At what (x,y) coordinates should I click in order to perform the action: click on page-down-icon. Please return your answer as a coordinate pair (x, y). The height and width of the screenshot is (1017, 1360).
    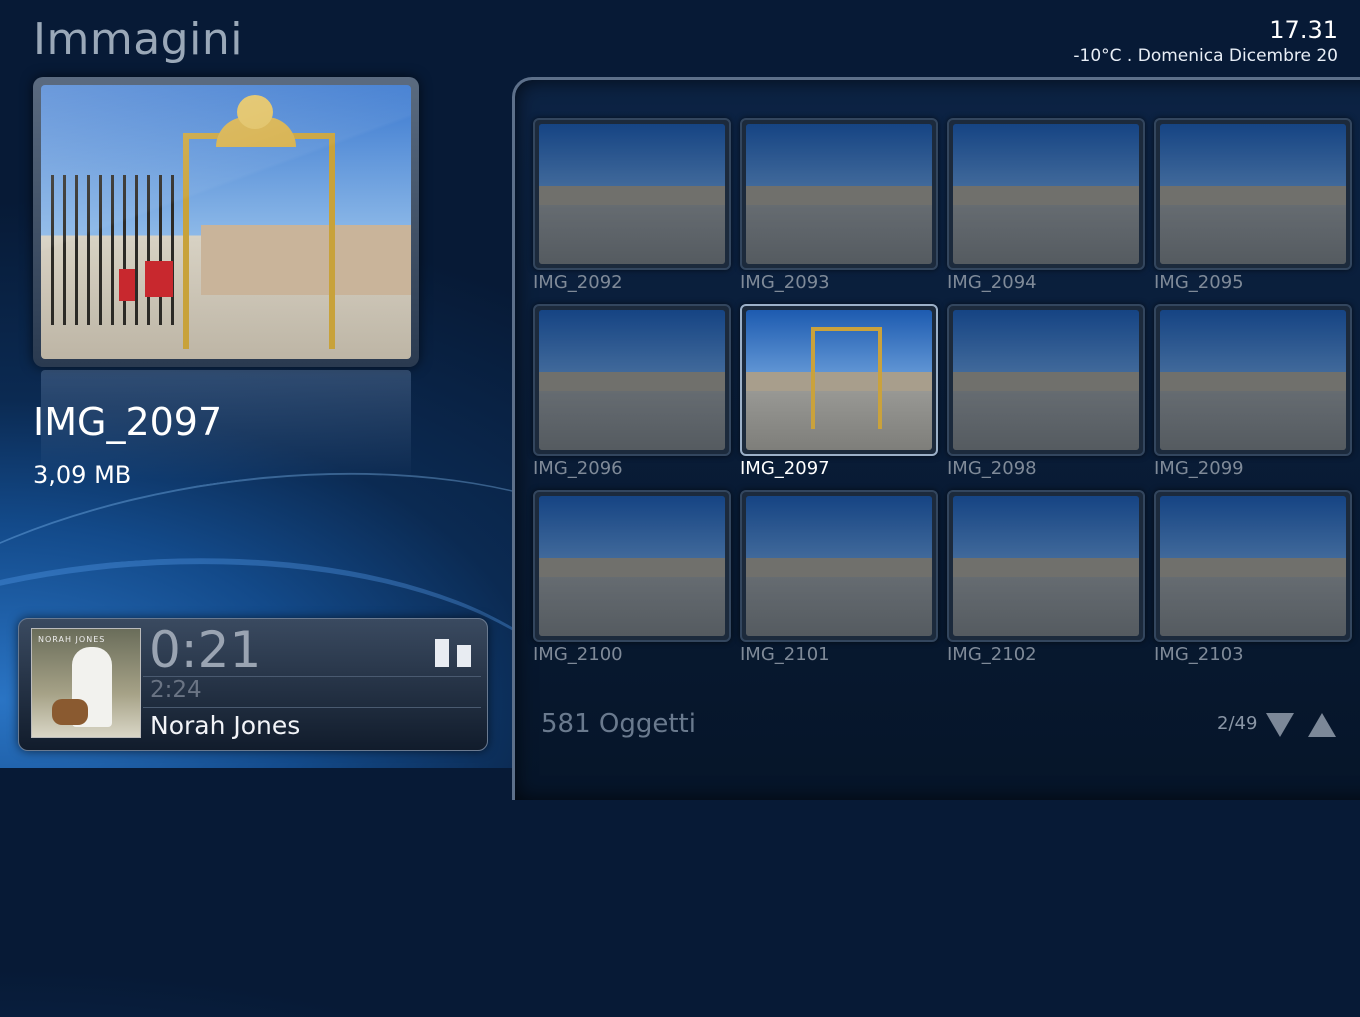
    Looking at the image, I should click on (1280, 725).